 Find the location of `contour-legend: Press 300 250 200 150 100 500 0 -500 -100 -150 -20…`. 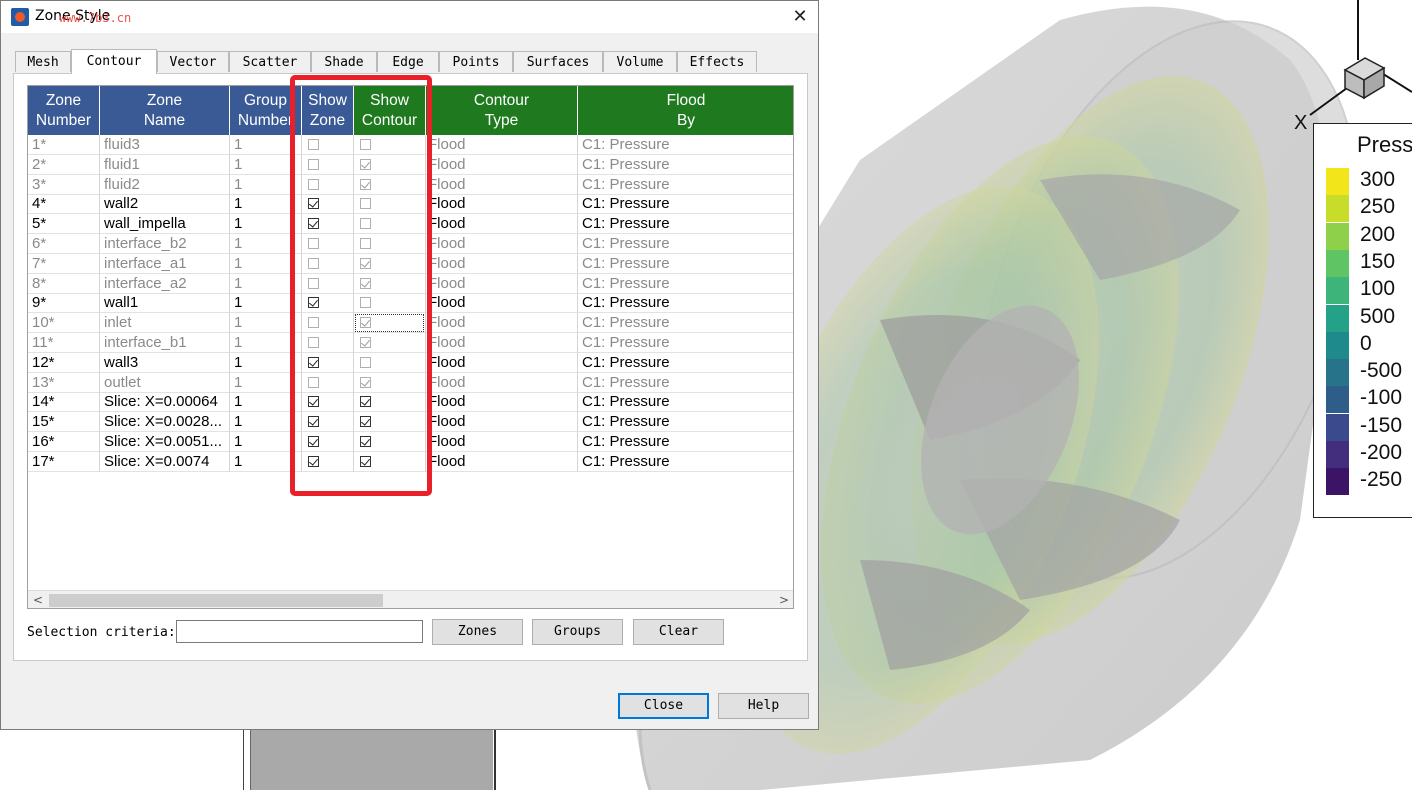

contour-legend: Press 300 250 200 150 100 500 0 -500 -100 -150 -20… is located at coordinates (1362, 320).